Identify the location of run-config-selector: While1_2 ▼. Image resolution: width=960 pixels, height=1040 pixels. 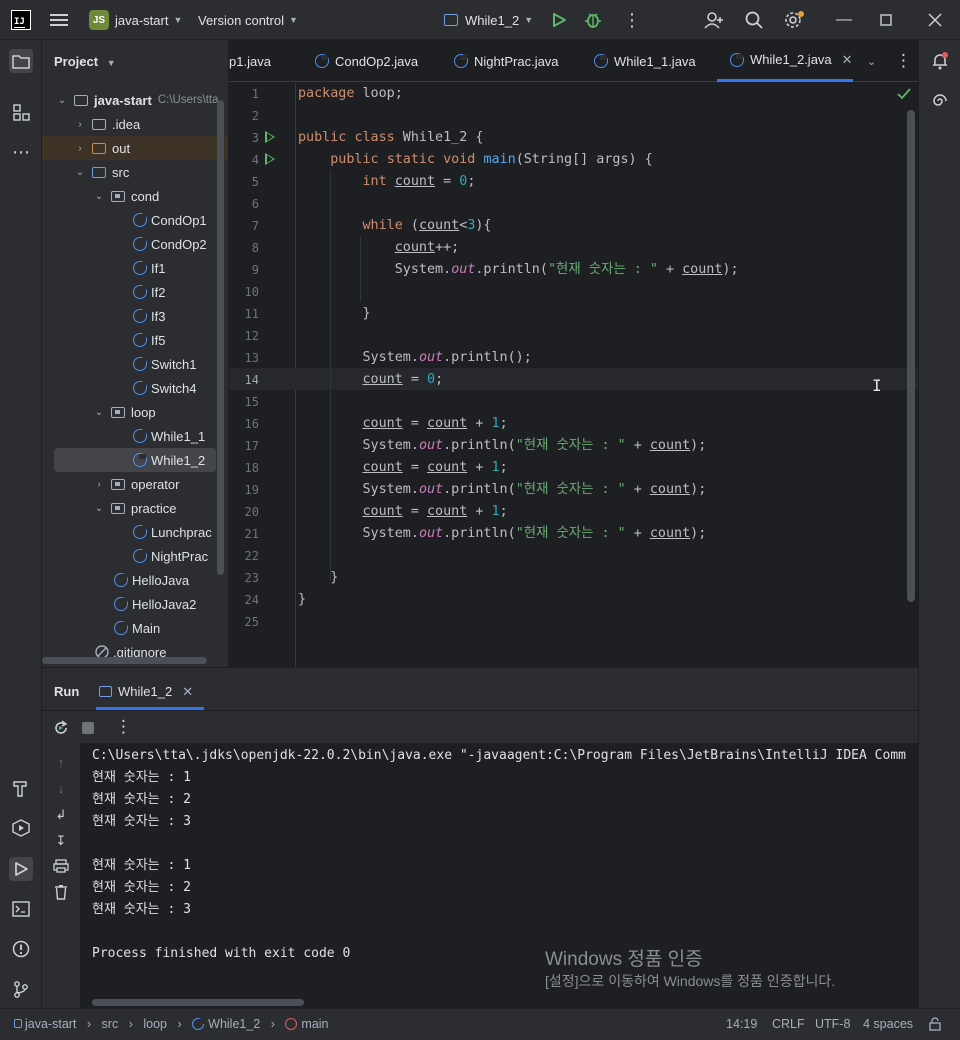
(488, 20).